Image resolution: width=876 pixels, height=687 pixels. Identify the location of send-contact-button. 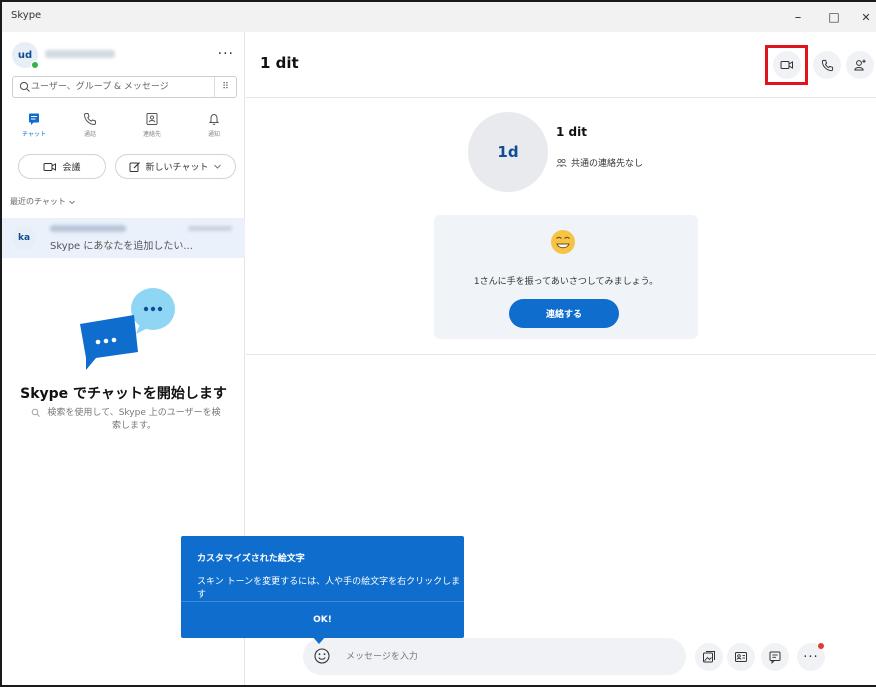
(741, 657).